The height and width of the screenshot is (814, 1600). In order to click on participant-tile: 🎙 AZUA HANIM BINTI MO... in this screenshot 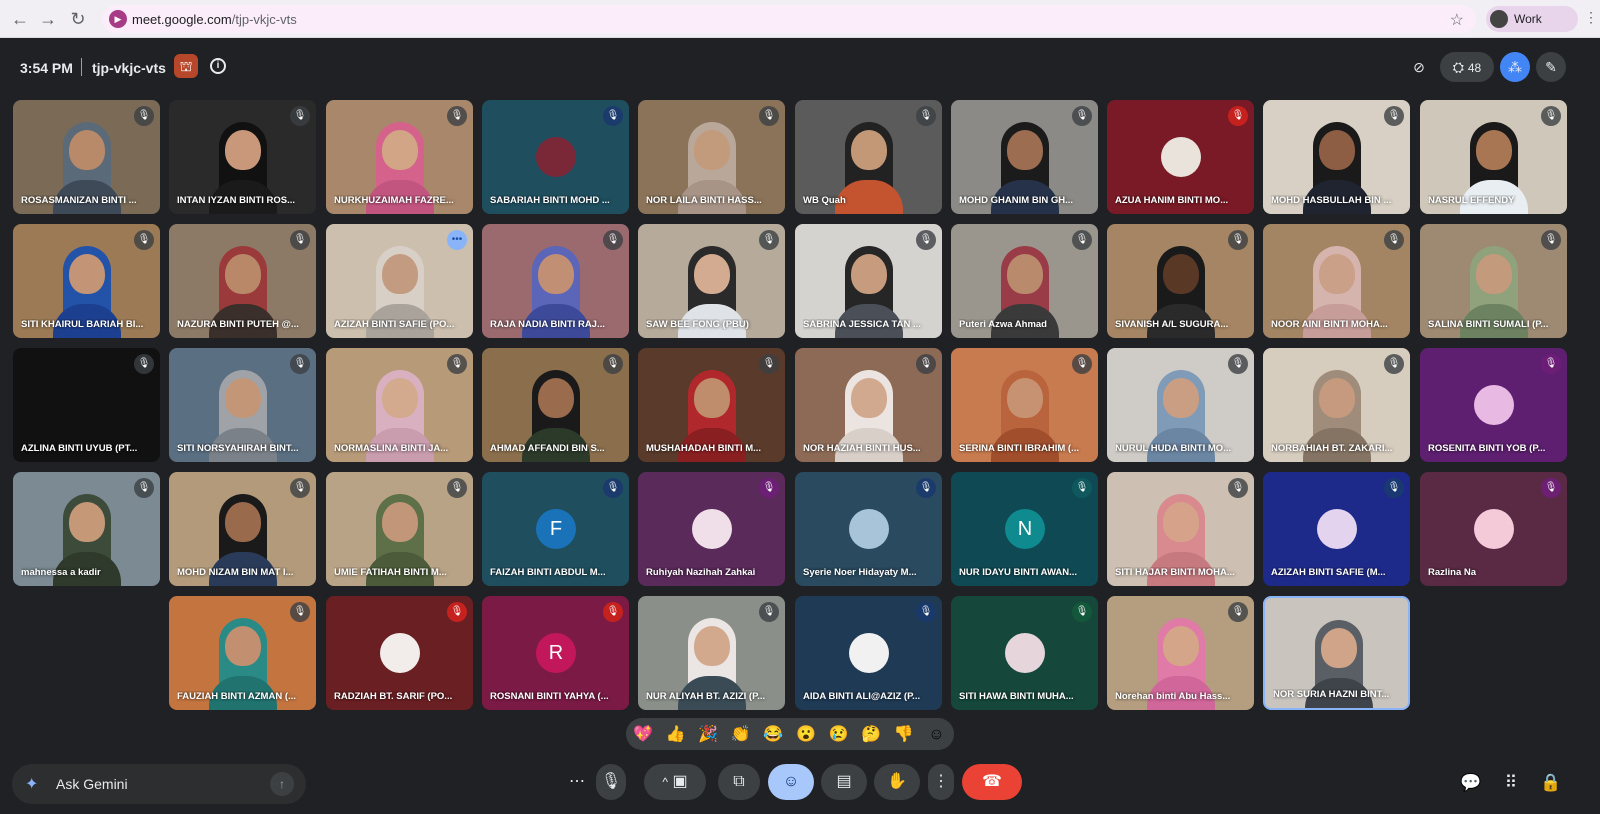, I will do `click(1180, 157)`.